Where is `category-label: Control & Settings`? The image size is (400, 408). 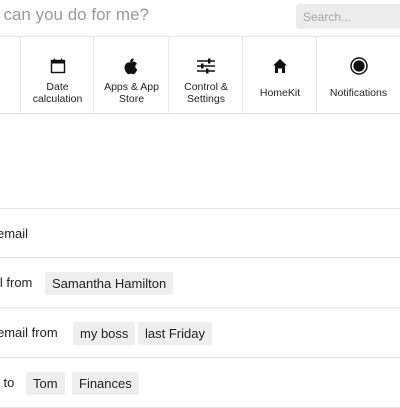 category-label: Control & Settings is located at coordinates (206, 93).